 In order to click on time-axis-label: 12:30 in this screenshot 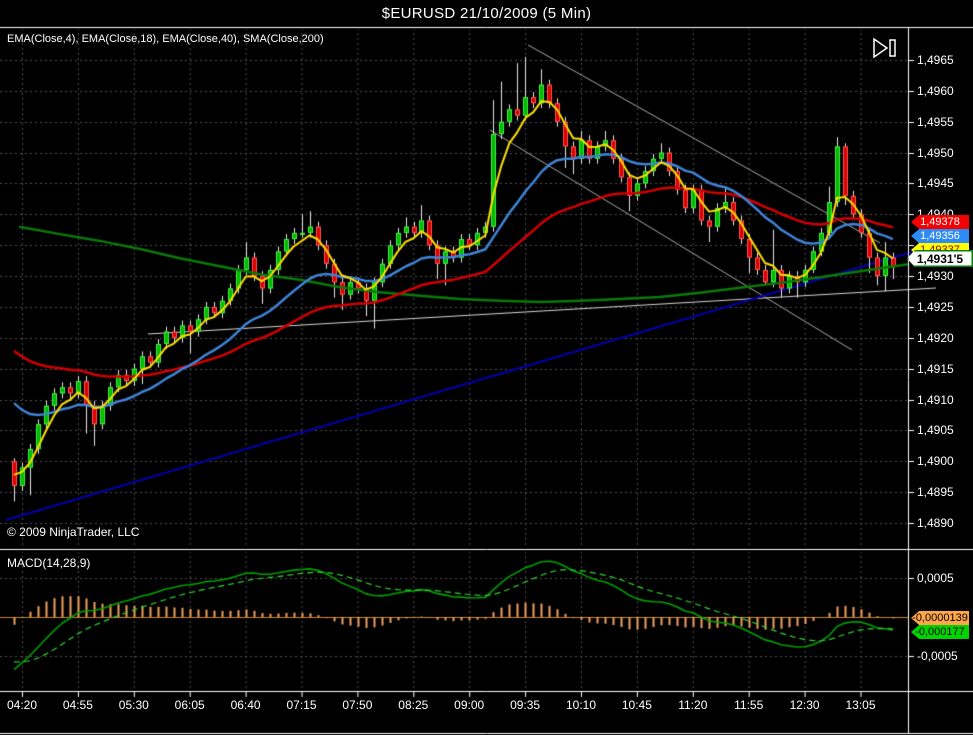, I will do `click(804, 705)`.